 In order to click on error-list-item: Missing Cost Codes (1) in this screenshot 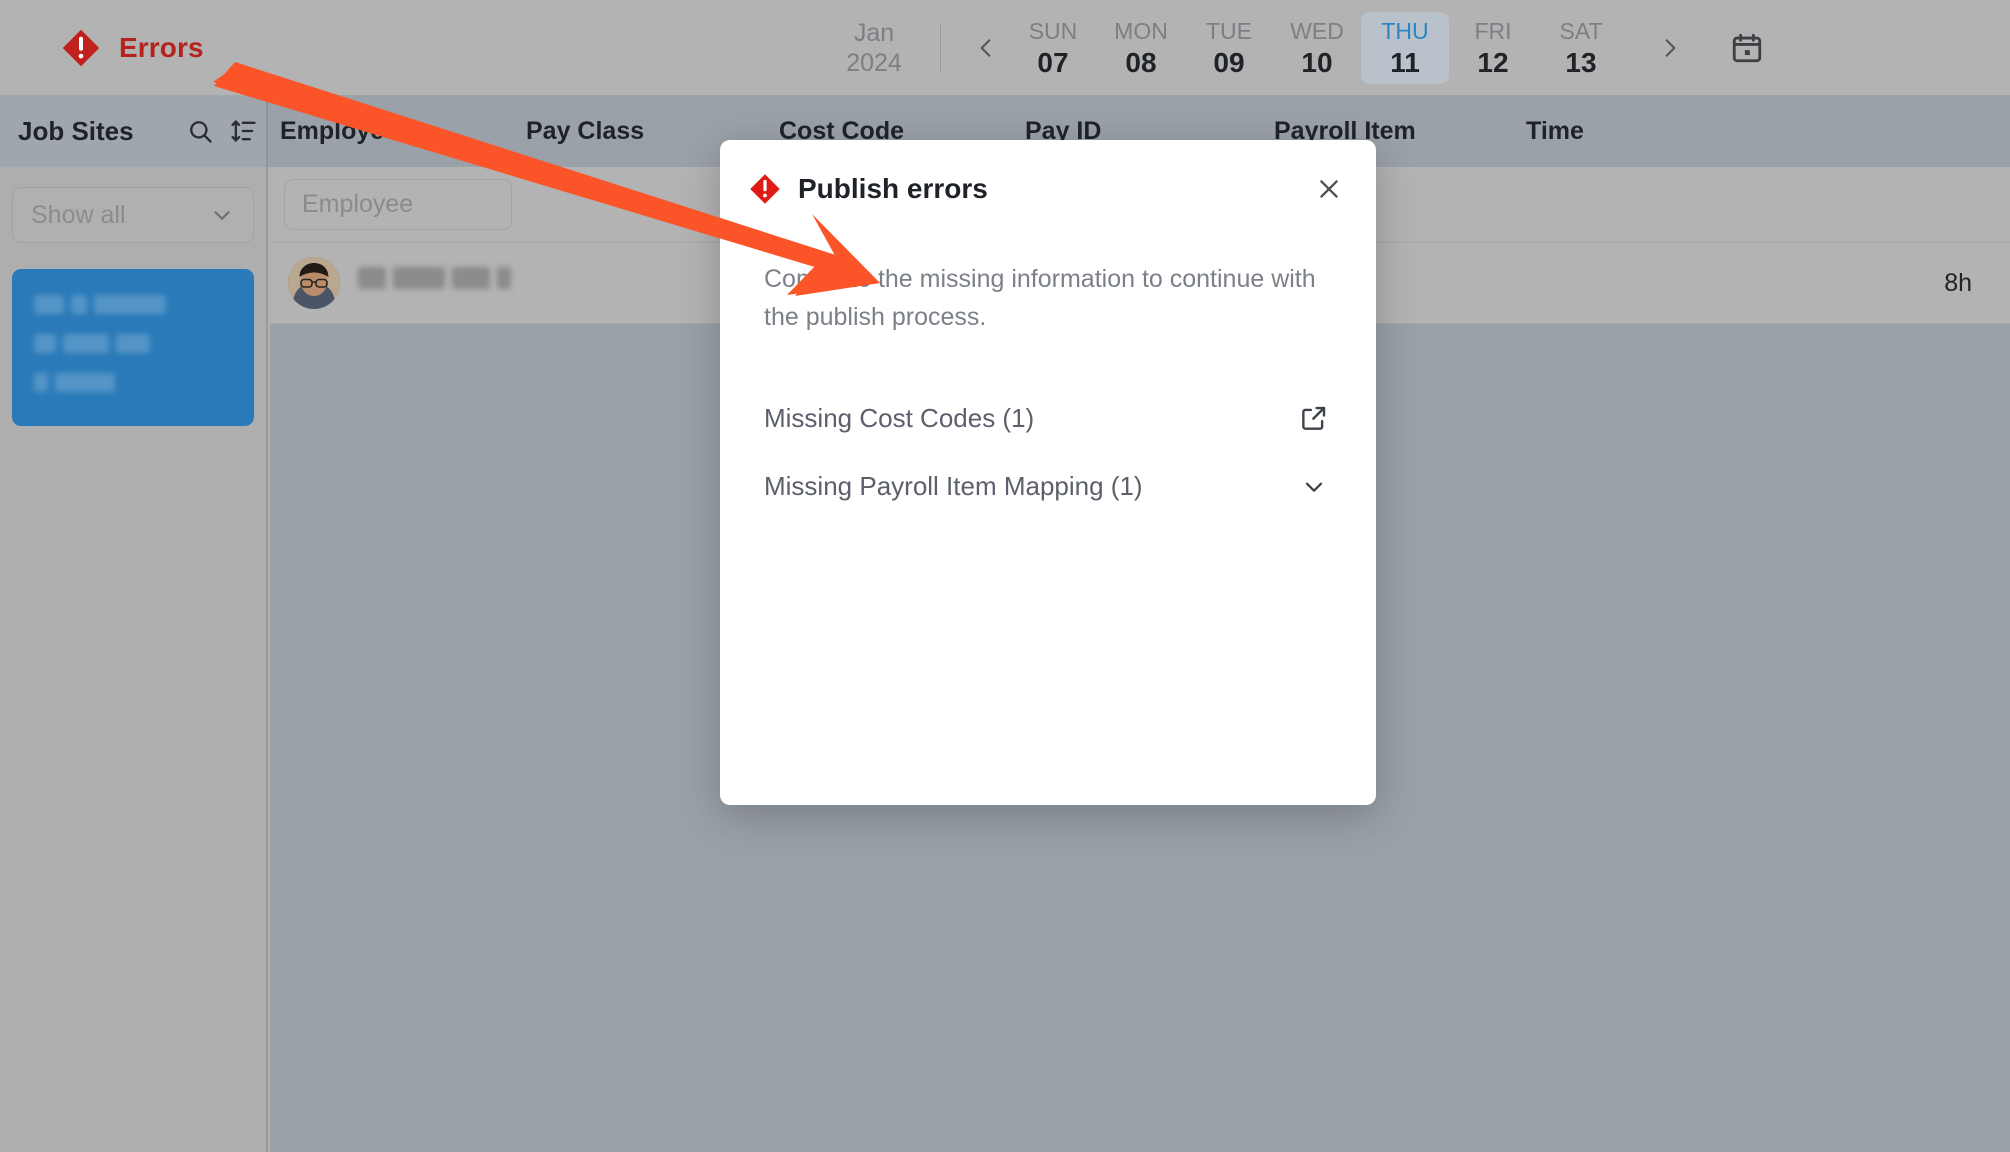, I will do `click(1048, 418)`.